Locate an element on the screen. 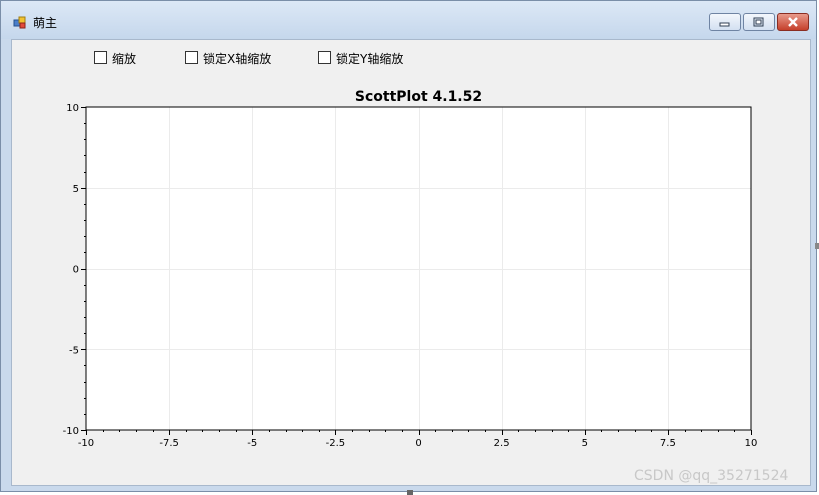  x-tick-label: -7.5 is located at coordinates (169, 443).